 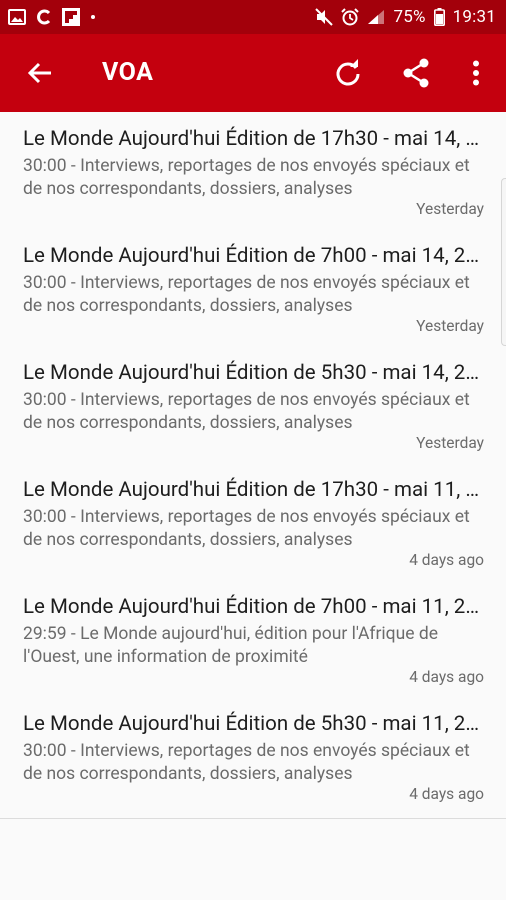 I want to click on list-end-divider, so click(x=253, y=818).